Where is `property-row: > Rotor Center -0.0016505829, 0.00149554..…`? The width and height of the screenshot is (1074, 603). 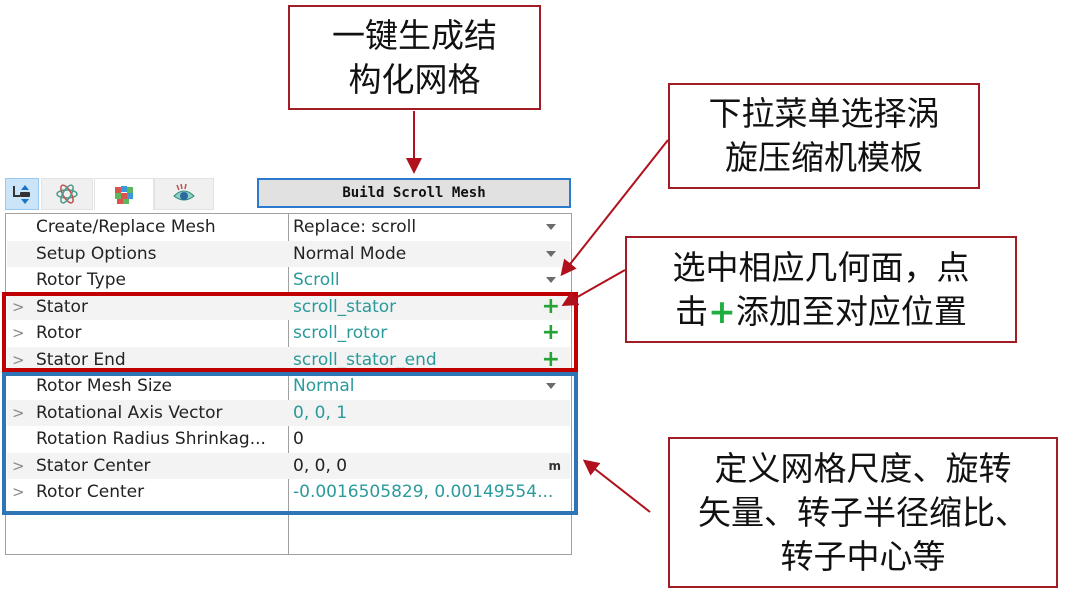 property-row: > Rotor Center -0.0016505829, 0.00149554..… is located at coordinates (288, 492).